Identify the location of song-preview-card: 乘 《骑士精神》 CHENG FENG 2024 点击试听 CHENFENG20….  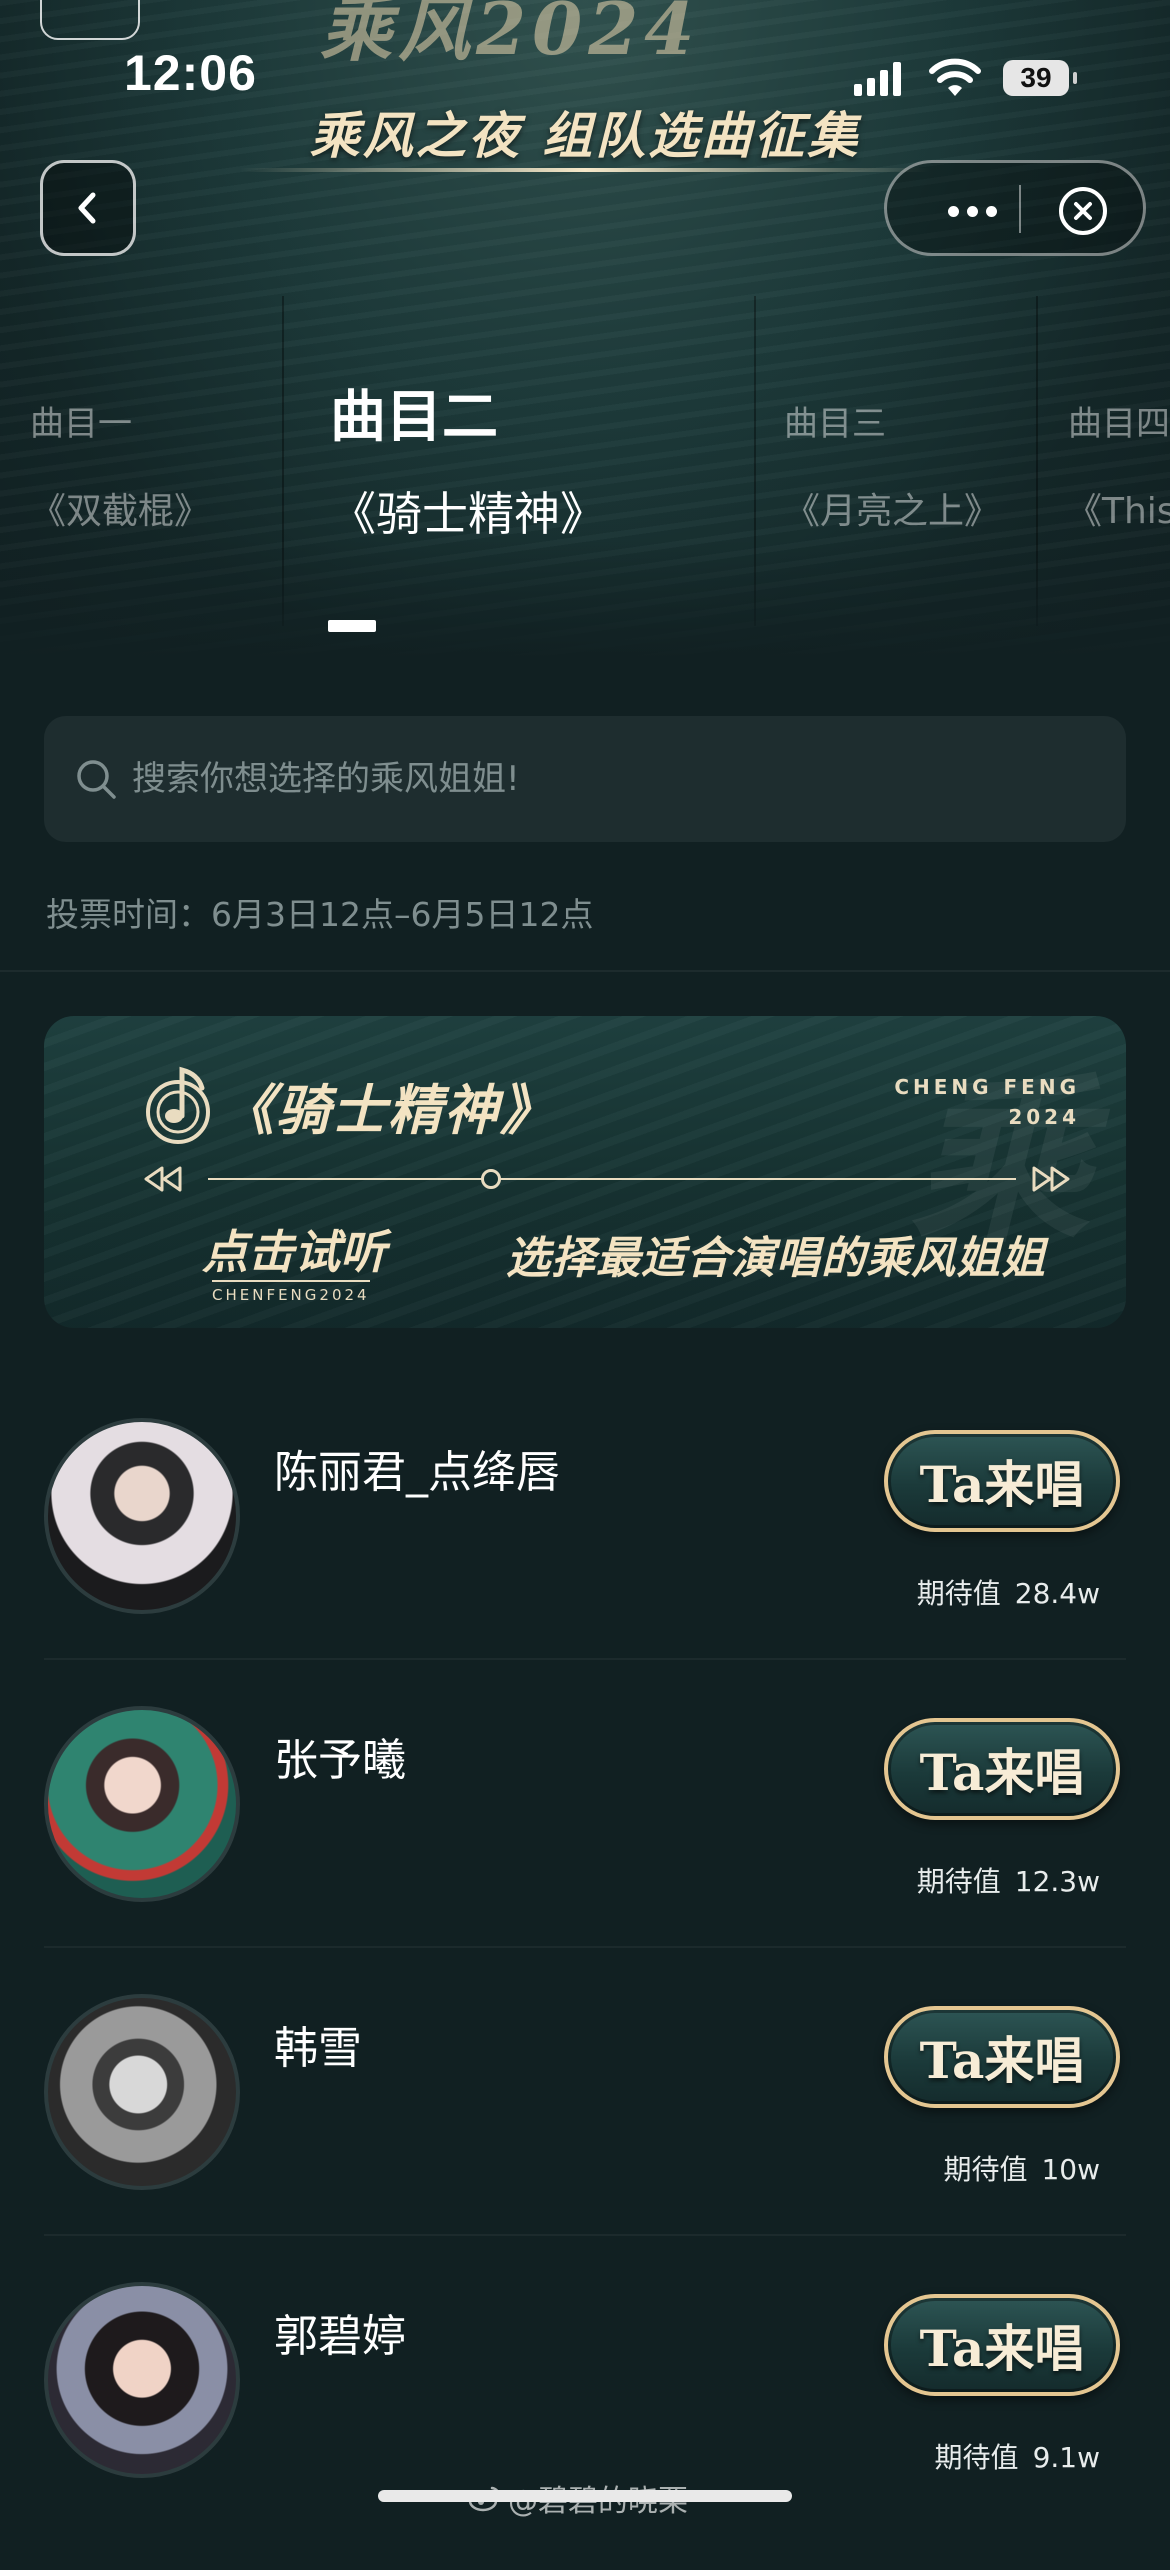
(585, 1172).